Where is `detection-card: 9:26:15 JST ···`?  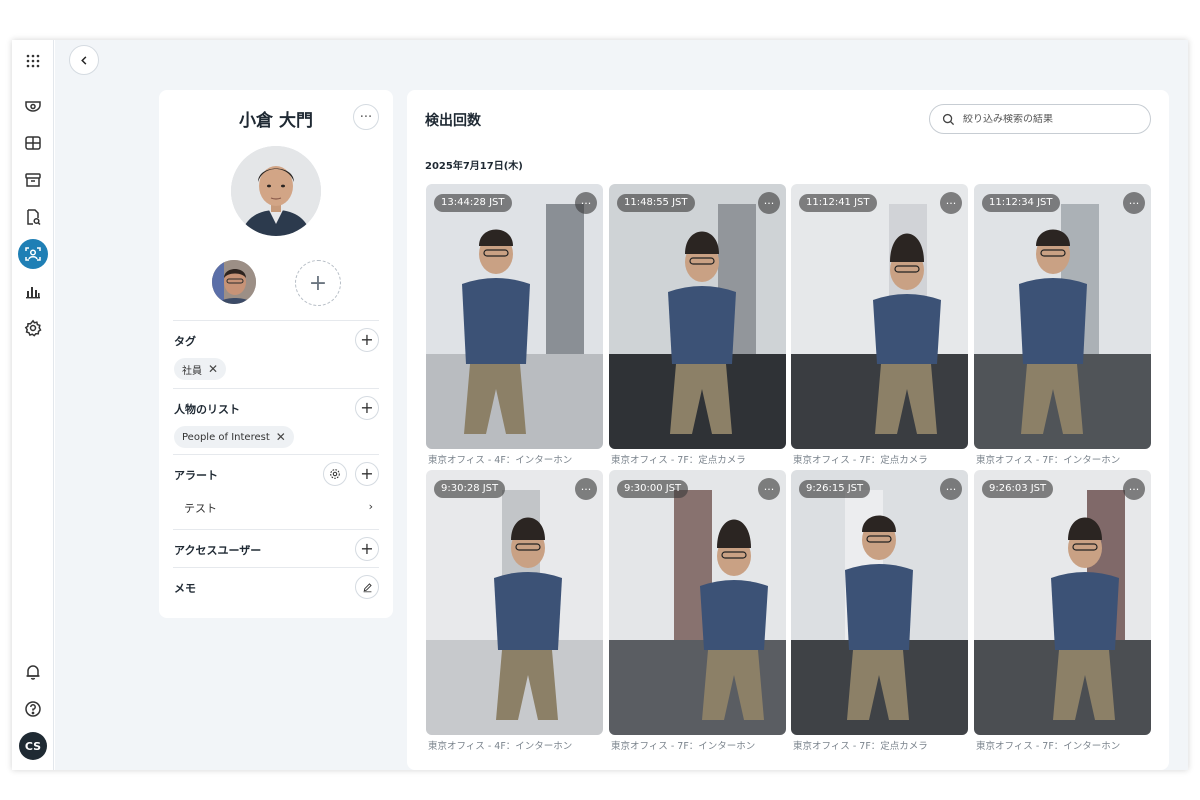 detection-card: 9:26:15 JST ··· is located at coordinates (879, 602).